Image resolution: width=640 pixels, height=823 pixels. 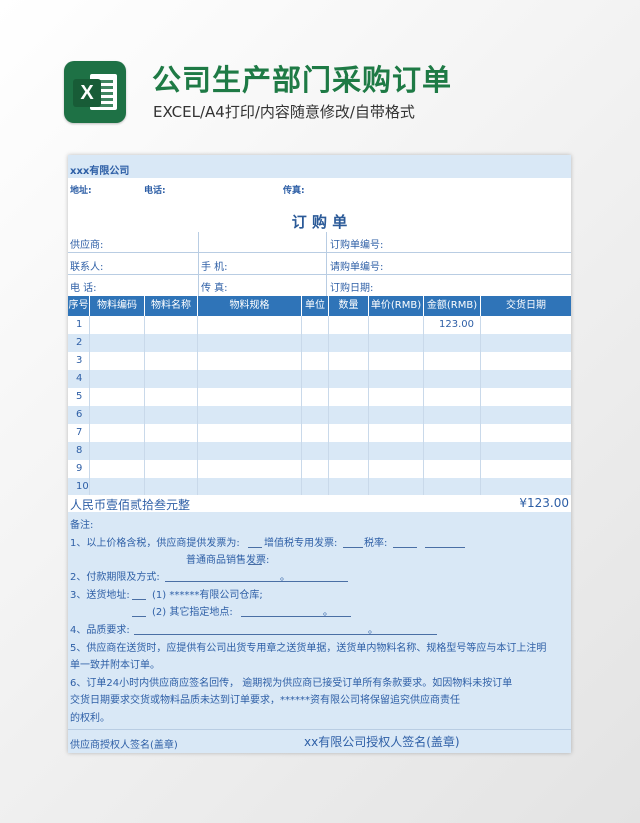 I want to click on note-3: 3、送货地址:, so click(x=100, y=595).